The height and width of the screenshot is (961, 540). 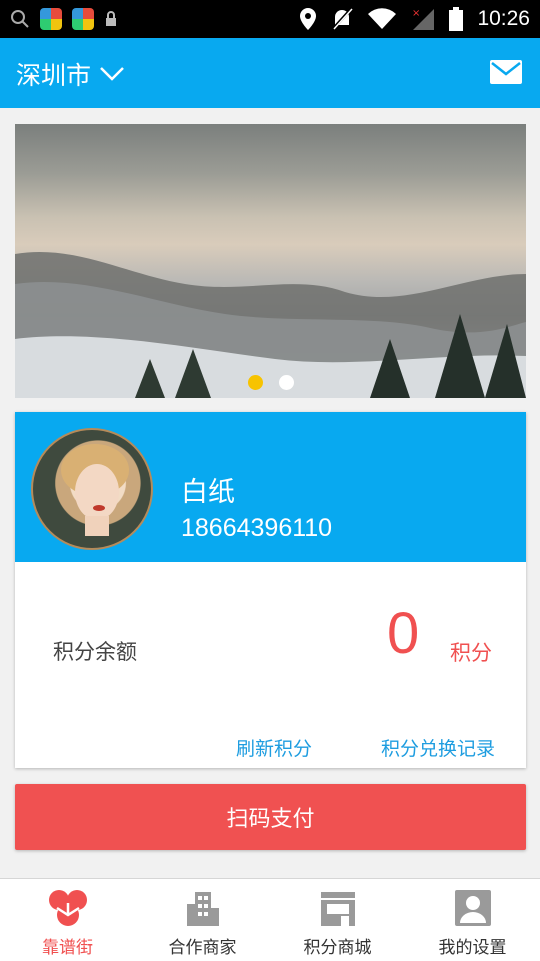 I want to click on home-logo-icon, so click(x=67, y=908).